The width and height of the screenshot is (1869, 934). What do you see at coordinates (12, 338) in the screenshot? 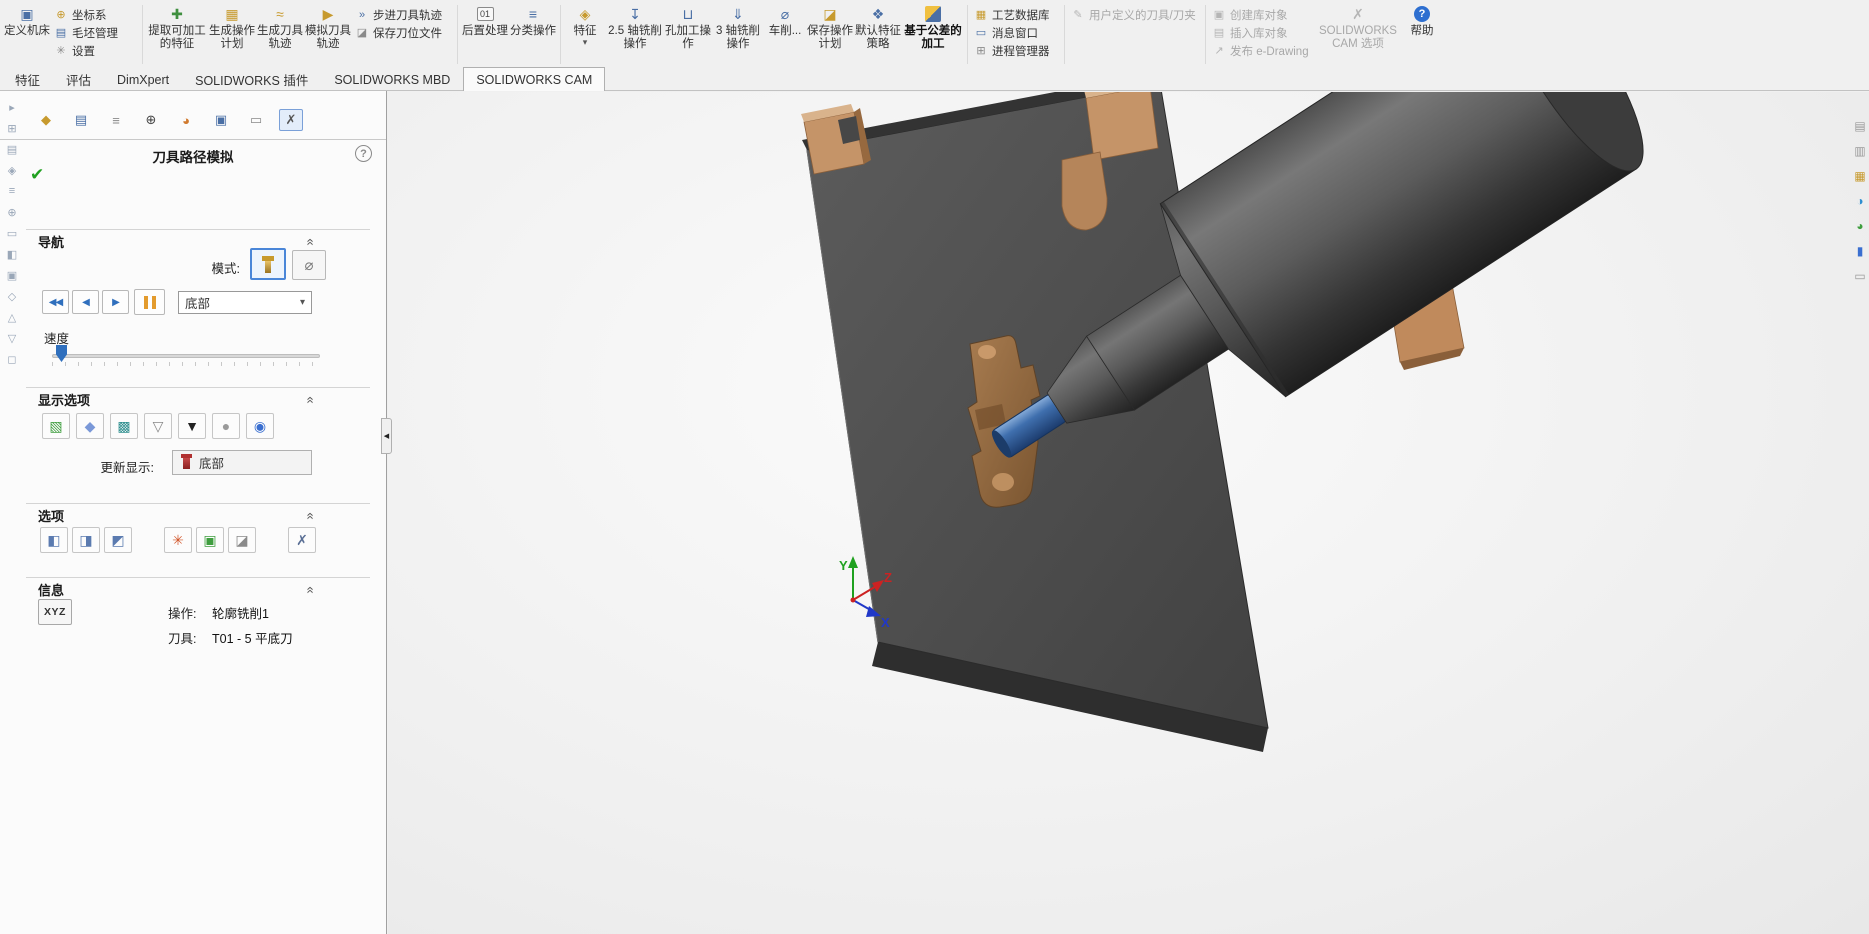
I see `tree-item-icon: ▽` at bounding box center [12, 338].